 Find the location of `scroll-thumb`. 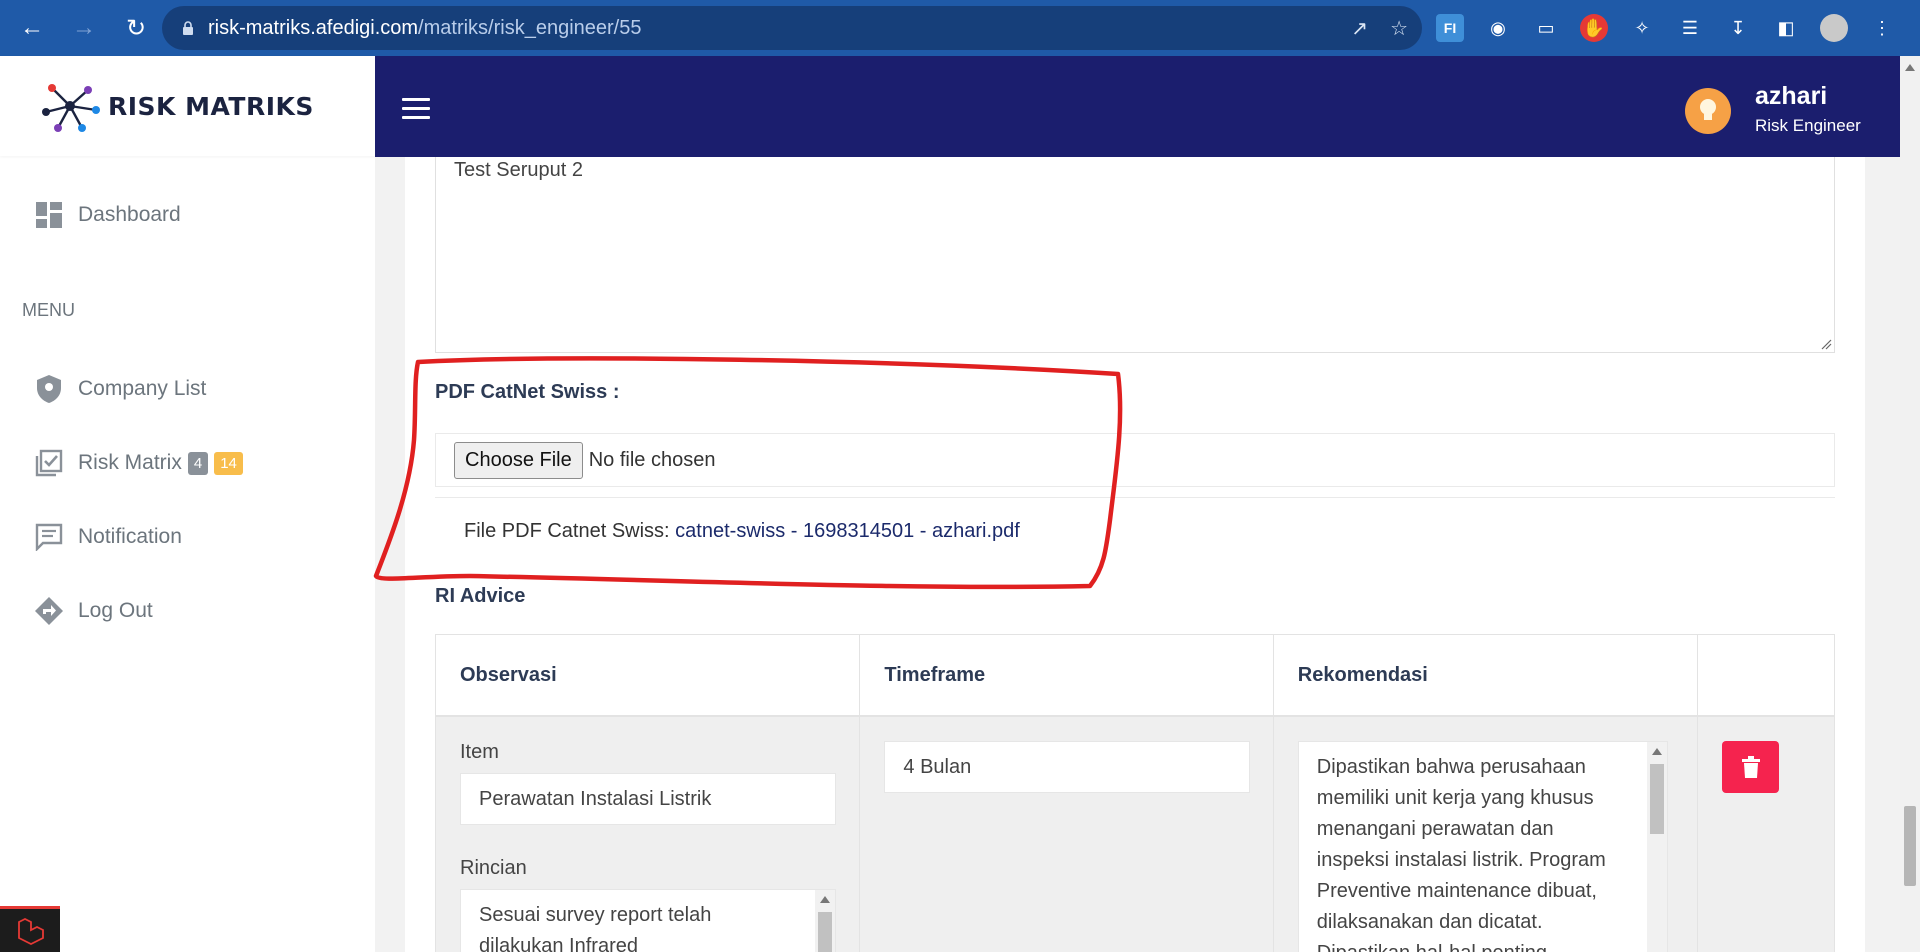

scroll-thumb is located at coordinates (1910, 846).